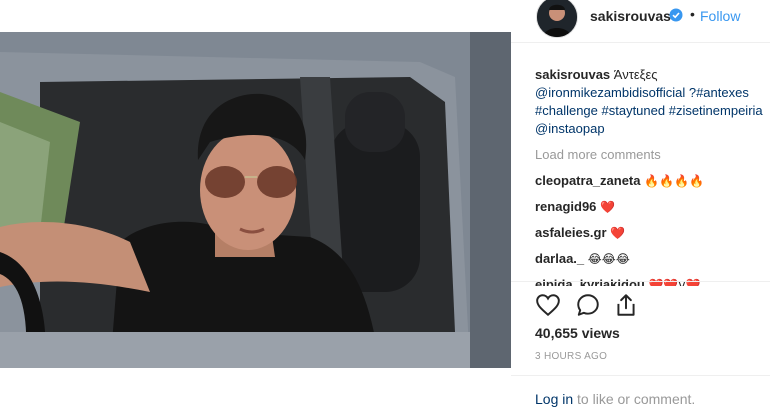 This screenshot has height=407, width=770. Describe the element at coordinates (572, 74) in the screenshot. I see `caption-username: sakisrouvas` at that location.